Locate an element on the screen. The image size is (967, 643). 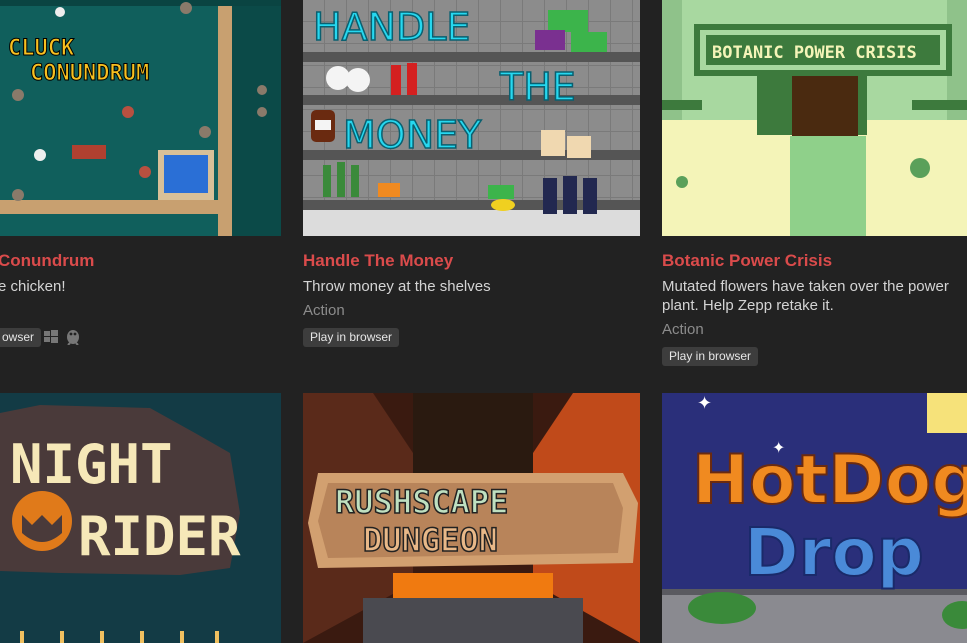
cover-art-rushscape-dungeon: RUSHSCAPE DUNGEON is located at coordinates (471, 518).